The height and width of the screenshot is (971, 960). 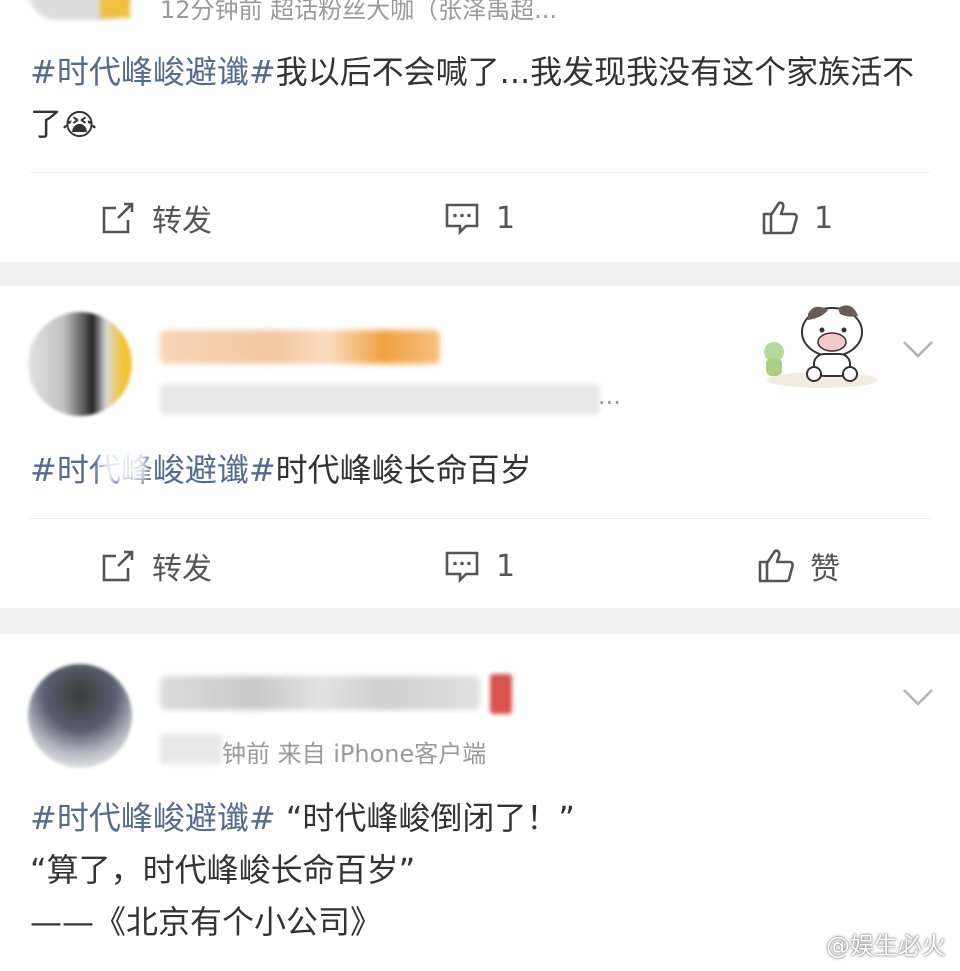 I want to click on weibo-logo-icon, so click(x=803, y=944).